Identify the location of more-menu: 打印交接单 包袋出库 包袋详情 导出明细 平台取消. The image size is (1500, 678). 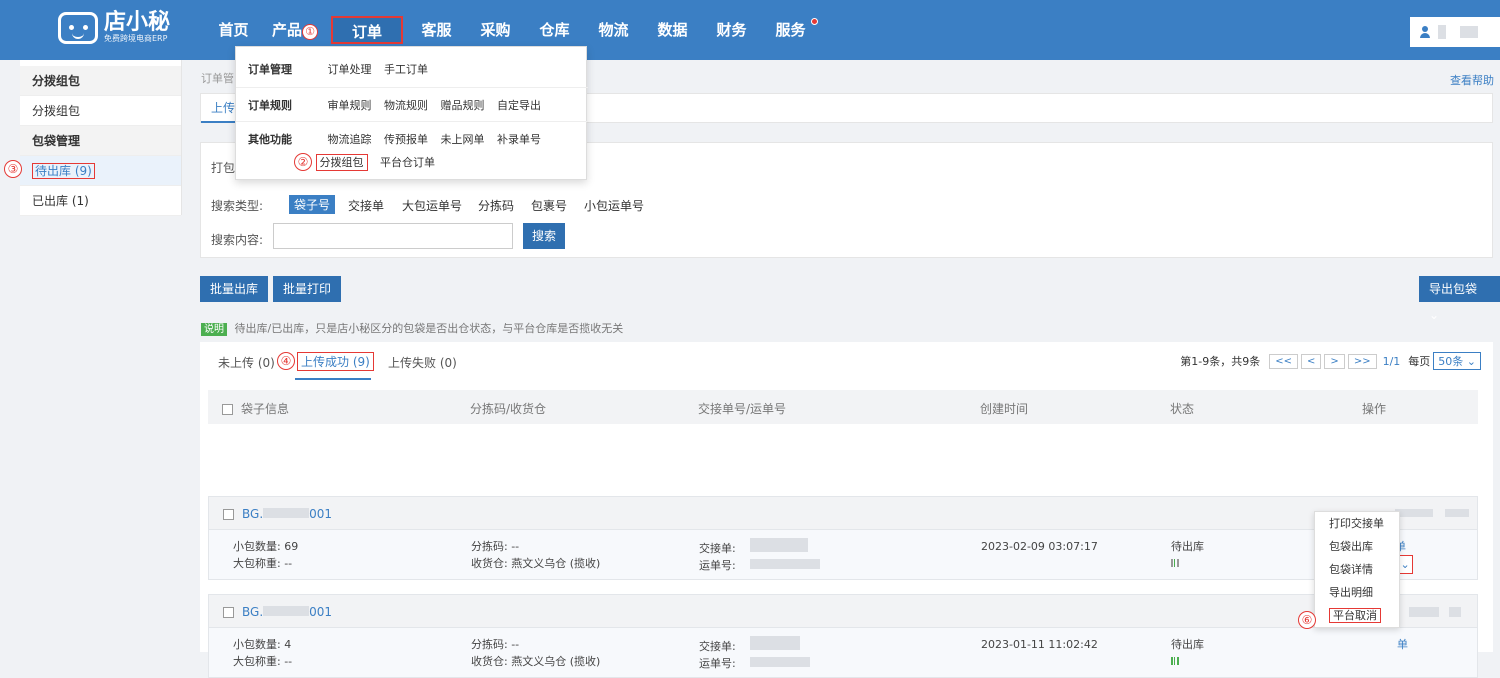
(1357, 569).